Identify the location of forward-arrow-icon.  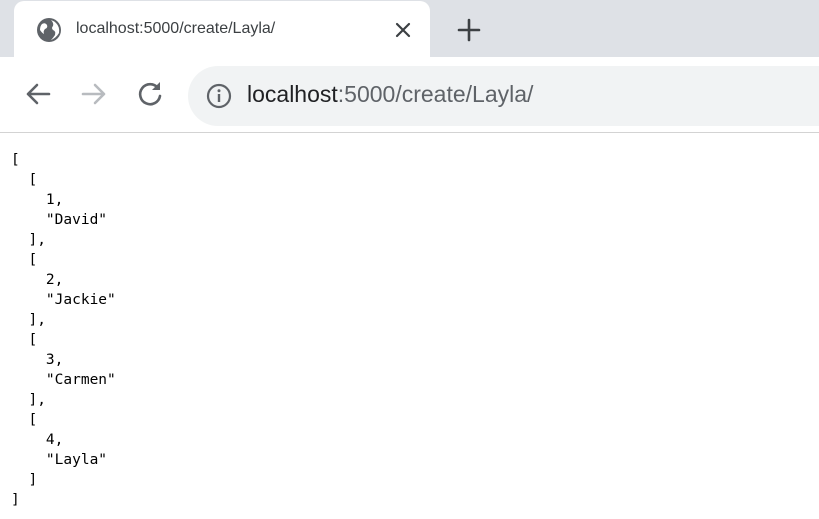
(93, 94).